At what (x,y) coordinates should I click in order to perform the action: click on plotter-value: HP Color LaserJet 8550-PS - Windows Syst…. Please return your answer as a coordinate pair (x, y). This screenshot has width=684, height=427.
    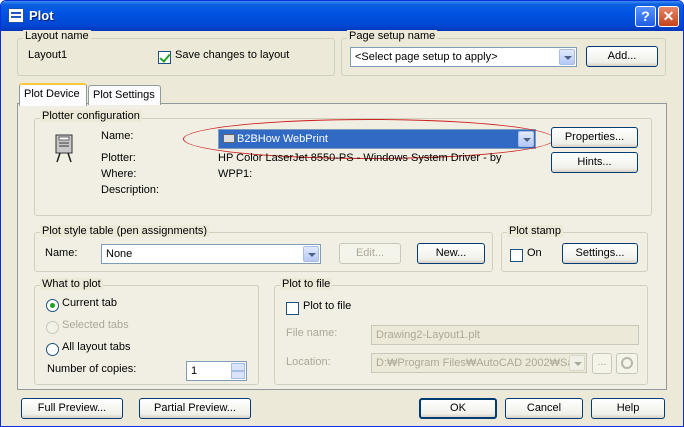
    Looking at the image, I should click on (360, 158).